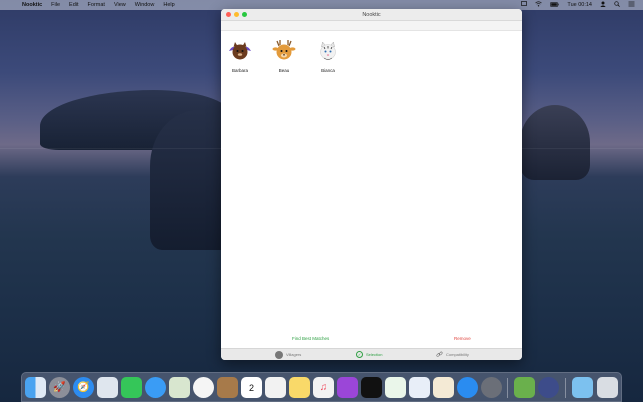  Describe the element at coordinates (145, 5) in the screenshot. I see `menu-window: Window` at that location.